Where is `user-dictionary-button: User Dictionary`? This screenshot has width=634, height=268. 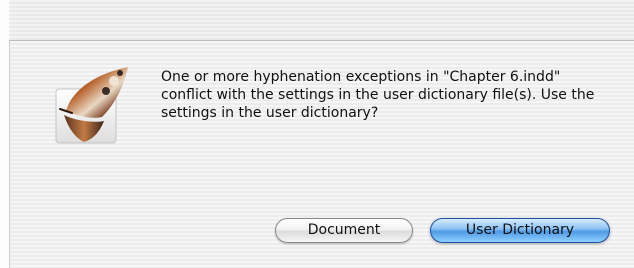 user-dictionary-button: User Dictionary is located at coordinates (520, 230).